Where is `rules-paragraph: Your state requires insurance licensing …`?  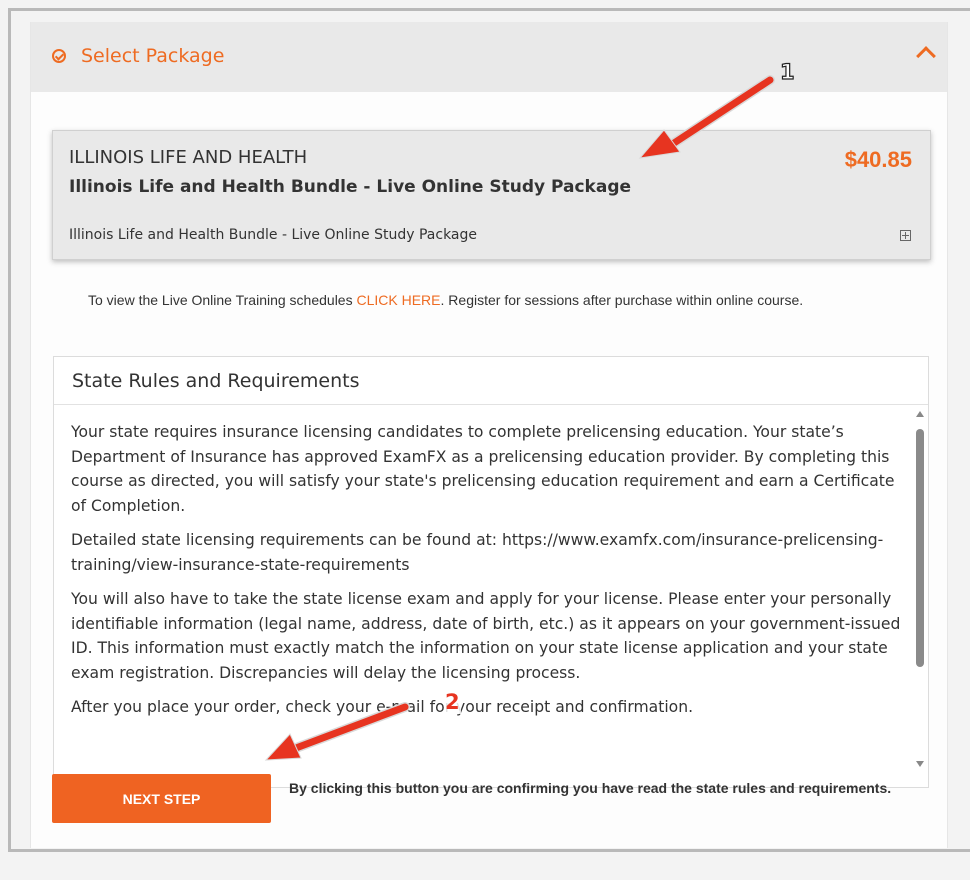 rules-paragraph: Your state requires insurance licensing … is located at coordinates (483, 469).